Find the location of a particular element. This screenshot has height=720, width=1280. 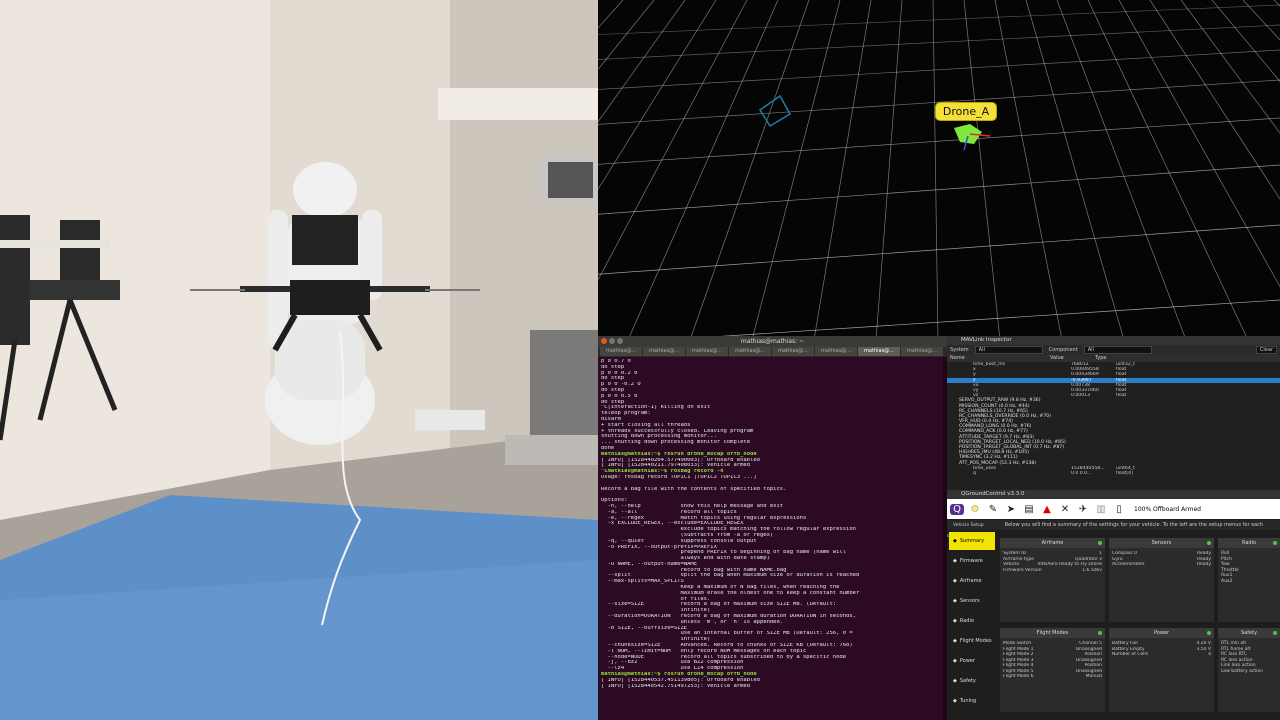

card-title-text: Sensors is located at coordinates (1161, 543).